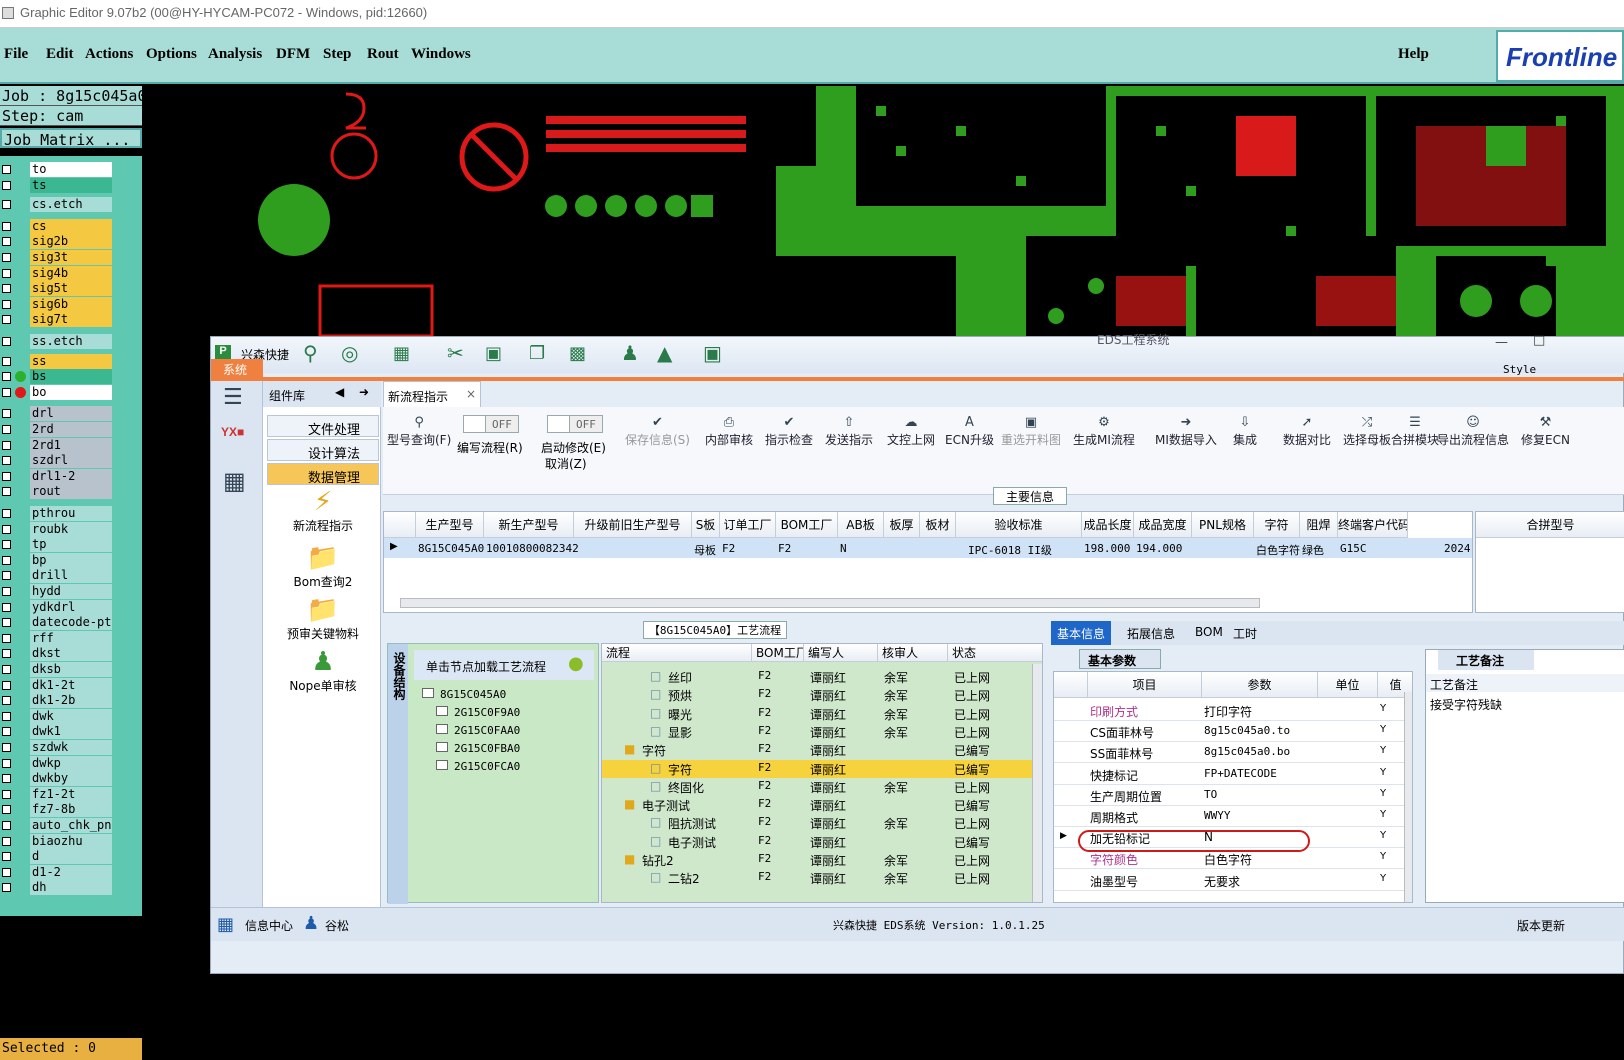 This screenshot has width=1624, height=1060. I want to click on send-instruction-button: ⇧ 发送指示, so click(849, 431).